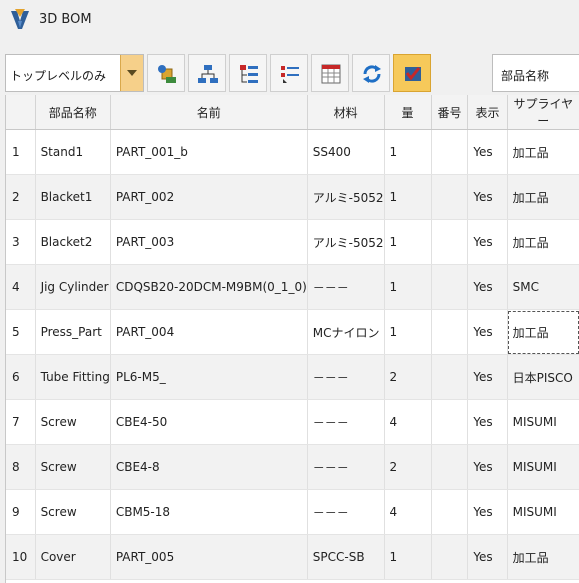  I want to click on table-row: 3 Blacket2 PART_003 アルミ-5052 1 Yes 加工品, so click(292, 242).